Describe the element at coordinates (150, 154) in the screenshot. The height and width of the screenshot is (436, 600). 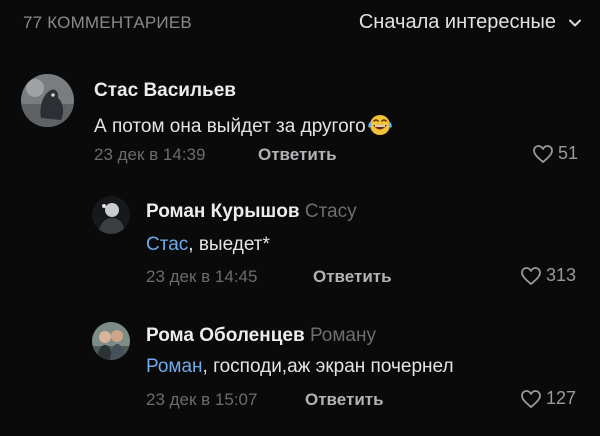
I see `comment-date: 23 дек в 14:39` at that location.